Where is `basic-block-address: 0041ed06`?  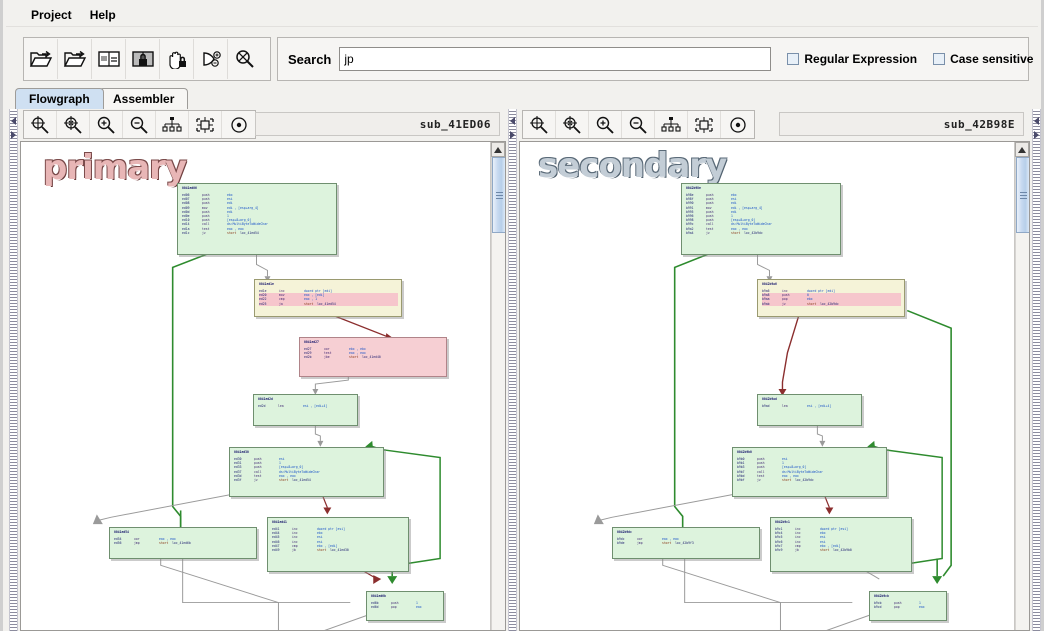
basic-block-address: 0041ed06 is located at coordinates (189, 188).